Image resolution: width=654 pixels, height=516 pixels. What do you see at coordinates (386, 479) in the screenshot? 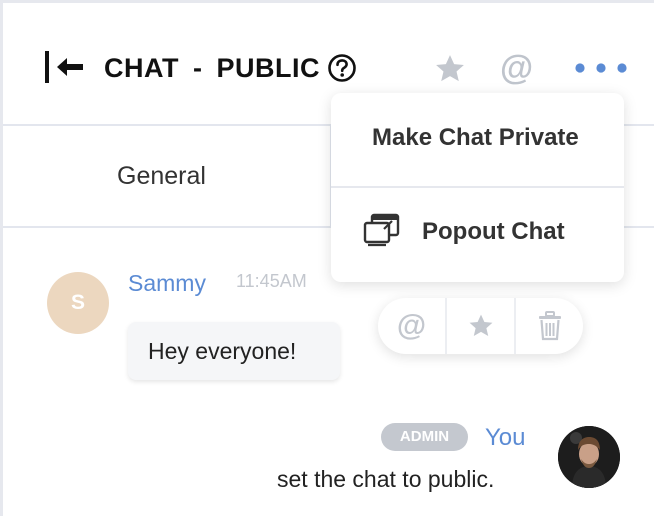
I see `message-text: set the chat to public.` at bounding box center [386, 479].